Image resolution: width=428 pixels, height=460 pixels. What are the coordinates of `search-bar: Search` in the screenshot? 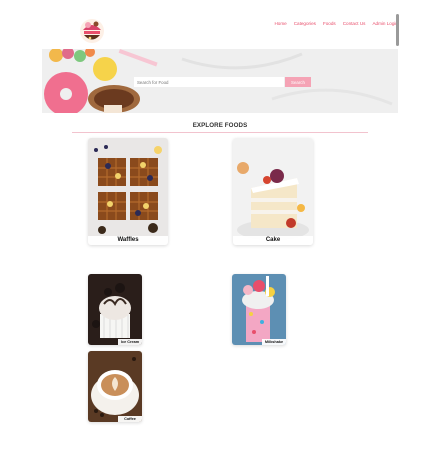 It's located at (222, 82).